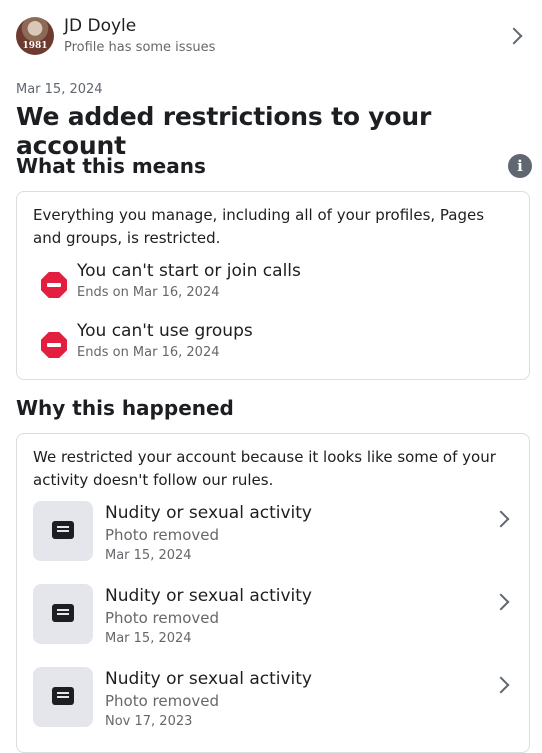 This screenshot has width=542, height=753. What do you see at coordinates (149, 721) in the screenshot?
I see `reason-date: Nov 17, 2023` at bounding box center [149, 721].